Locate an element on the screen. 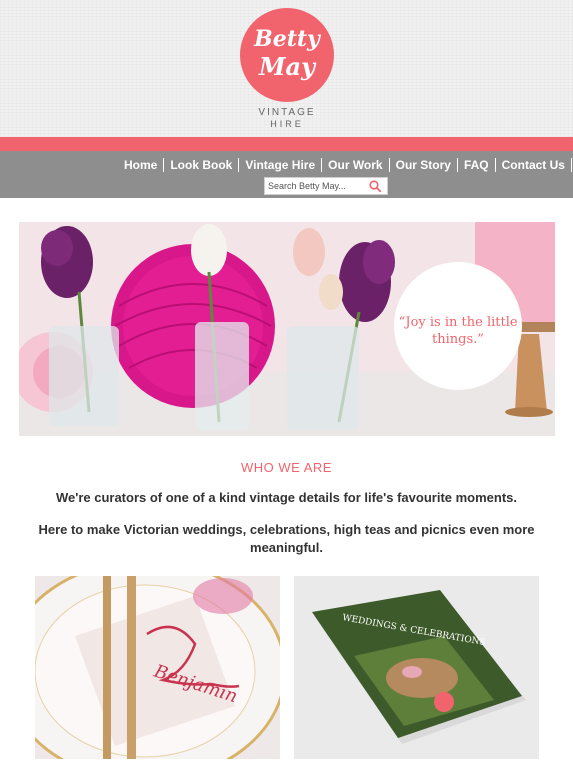 Image resolution: width=573 pixels, height=767 pixels. nav-item-faq: FAQ is located at coordinates (477, 165).